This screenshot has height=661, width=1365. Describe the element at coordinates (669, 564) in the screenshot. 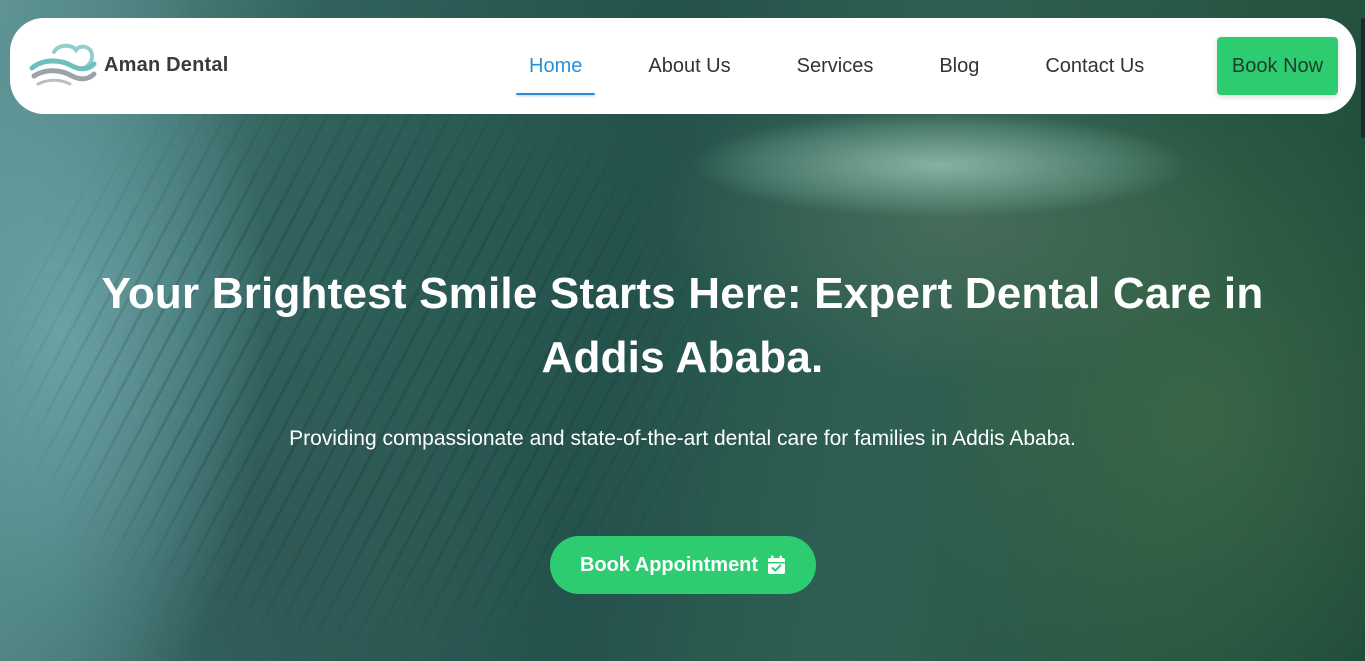

I see `book-appointment-label: Book Appointment` at that location.